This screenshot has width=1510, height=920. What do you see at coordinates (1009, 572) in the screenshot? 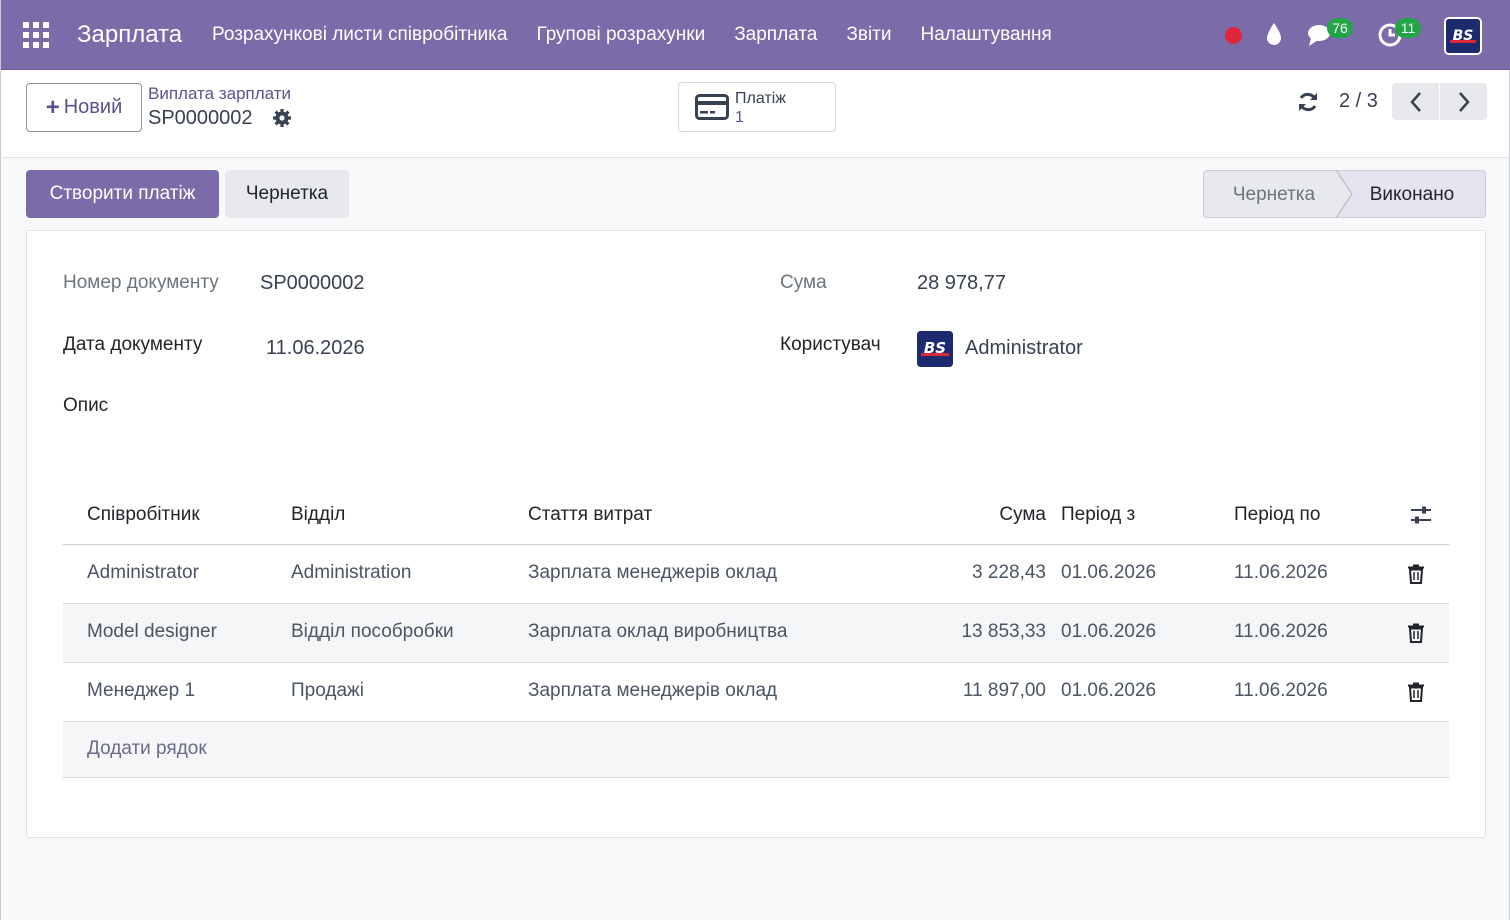
I see `cell-amount: 3 228,43` at bounding box center [1009, 572].